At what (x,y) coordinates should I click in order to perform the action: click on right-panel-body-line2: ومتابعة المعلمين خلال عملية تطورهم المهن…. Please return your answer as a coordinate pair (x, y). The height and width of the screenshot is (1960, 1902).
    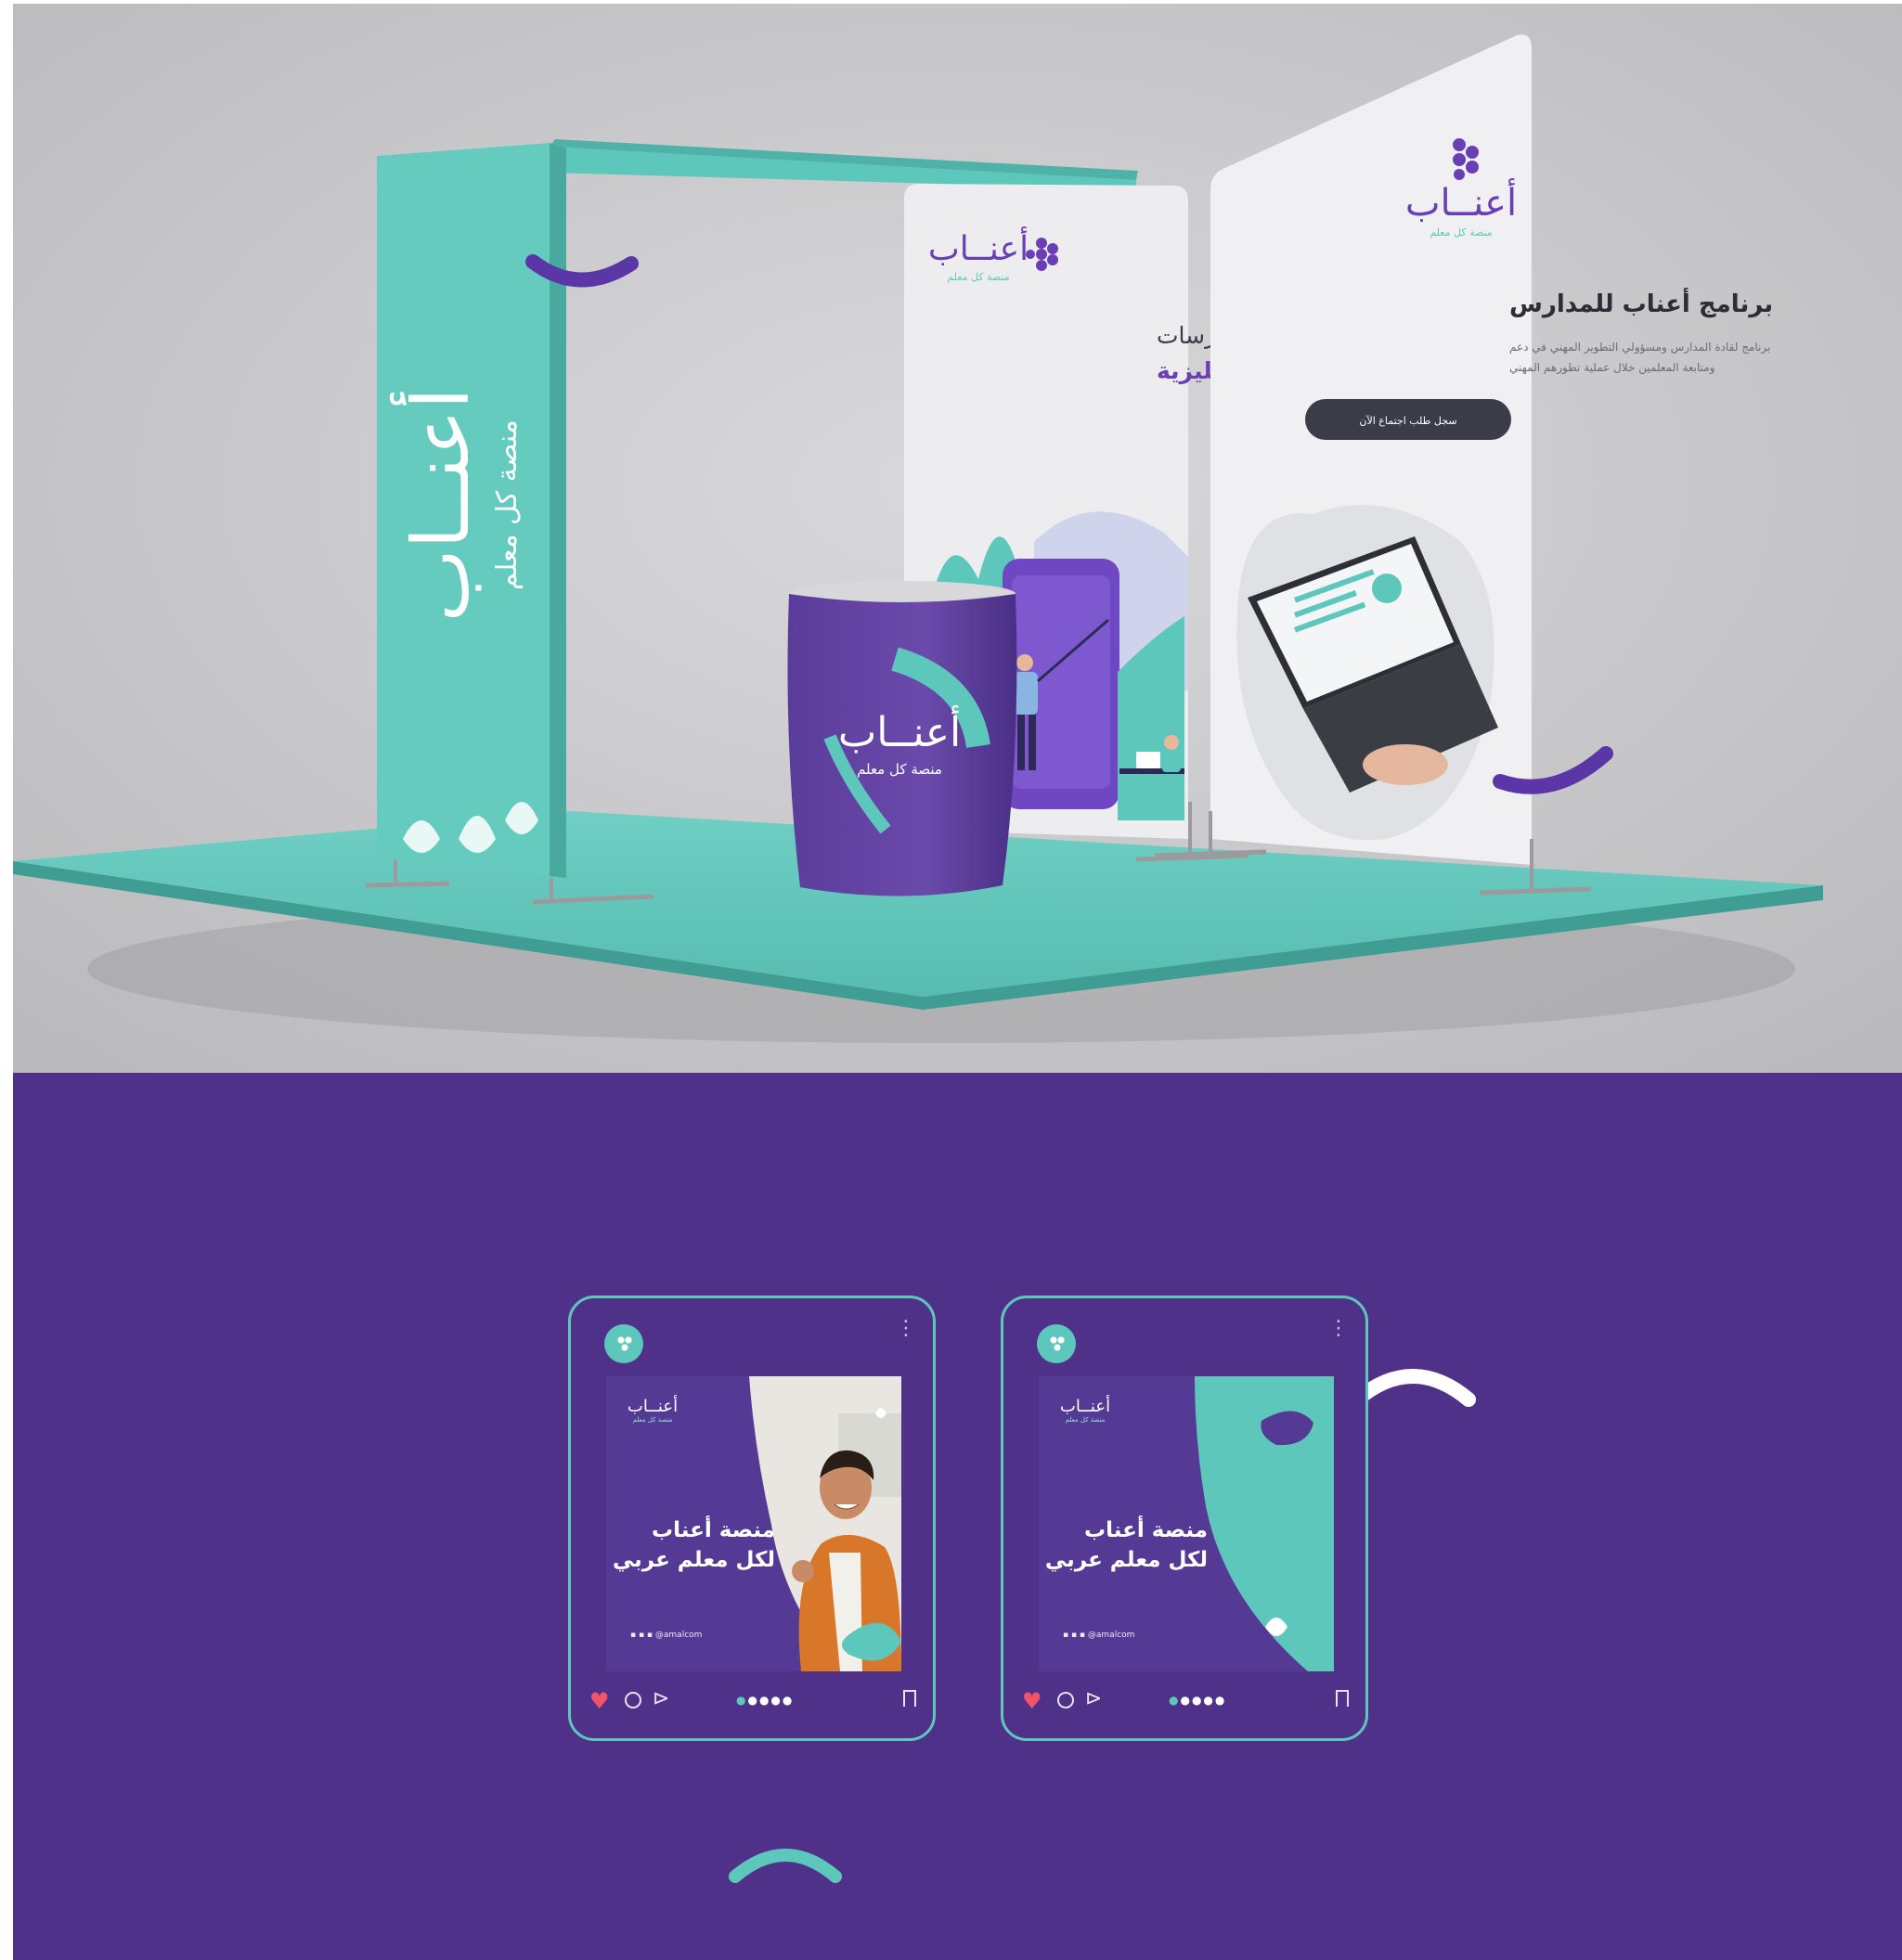
    Looking at the image, I should click on (1612, 368).